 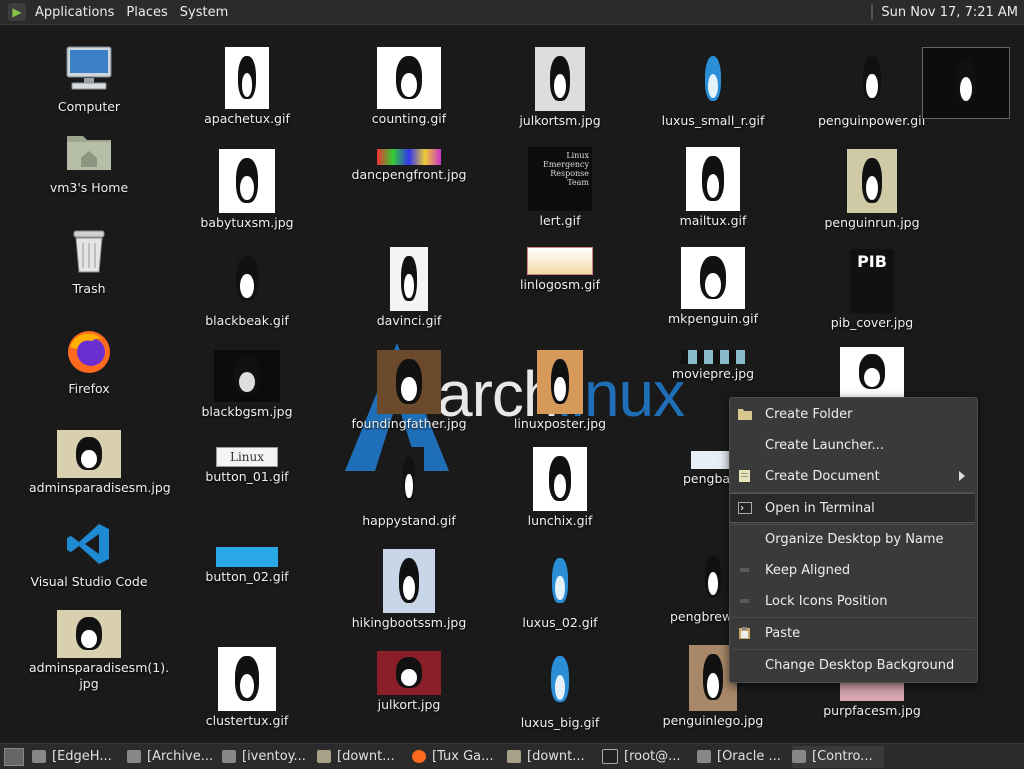 What do you see at coordinates (783, 633) in the screenshot?
I see `menu-item-label: Paste` at bounding box center [783, 633].